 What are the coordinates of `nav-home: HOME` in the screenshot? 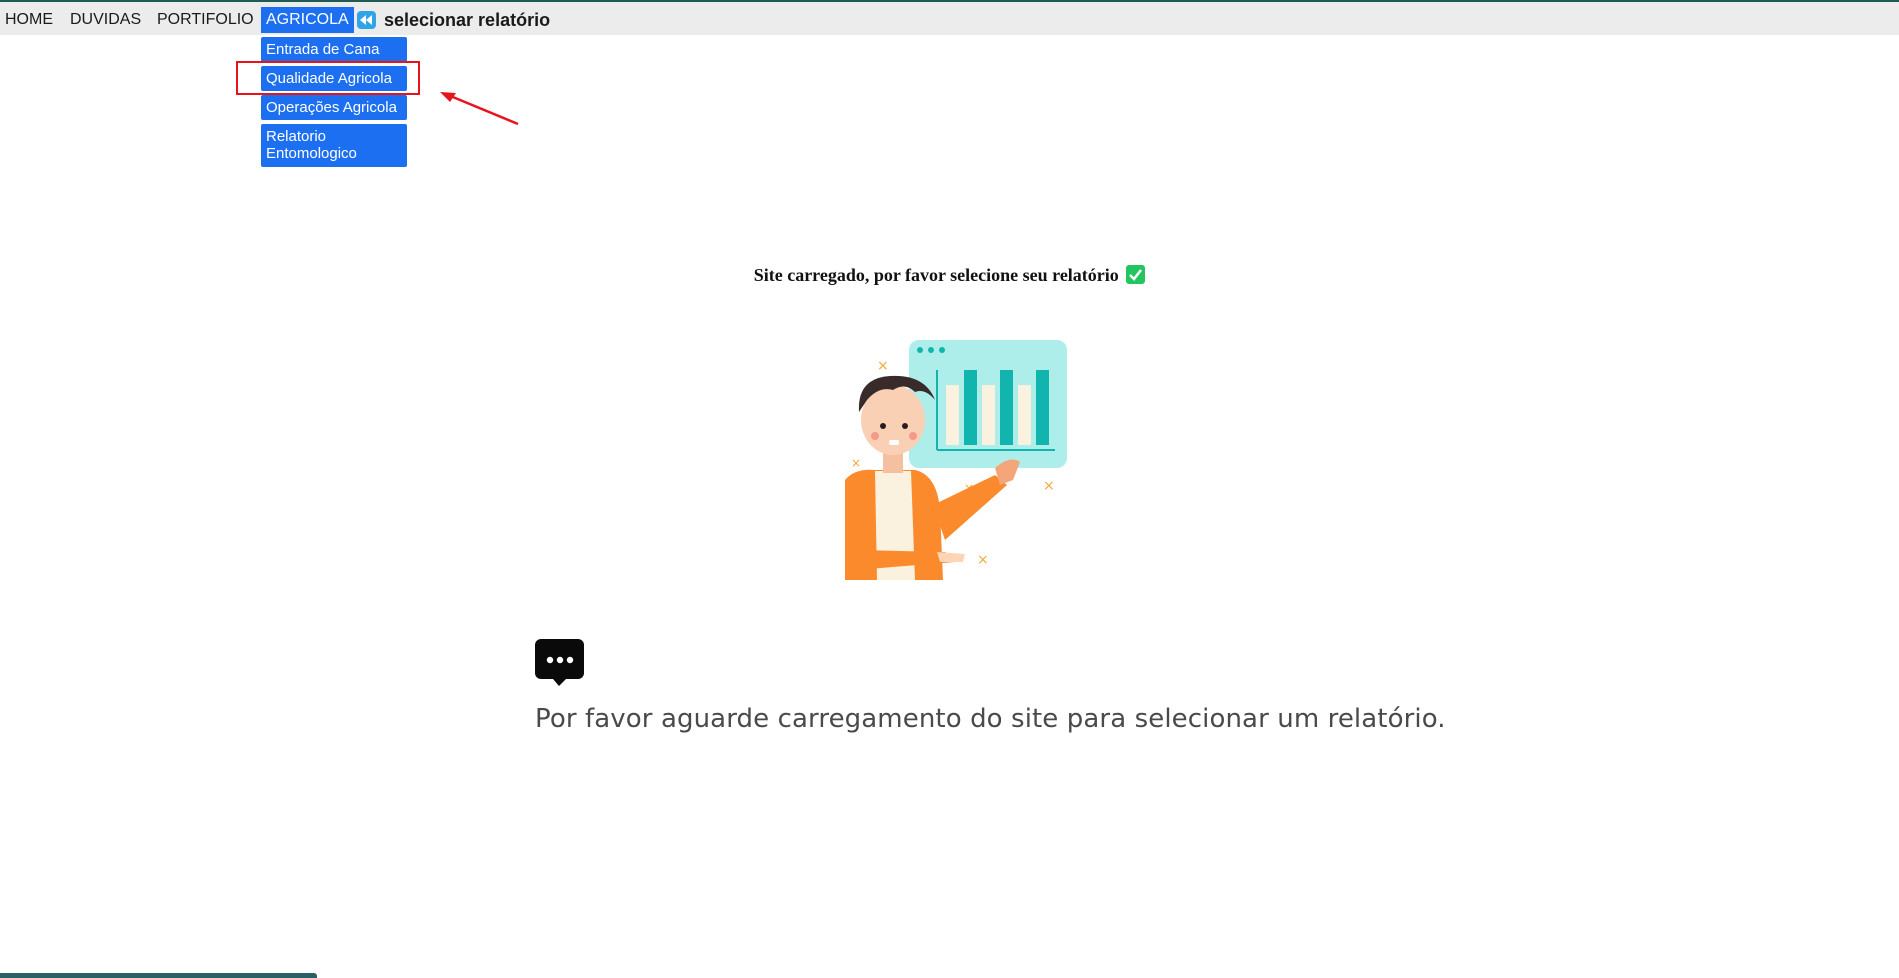 It's located at (29, 20).